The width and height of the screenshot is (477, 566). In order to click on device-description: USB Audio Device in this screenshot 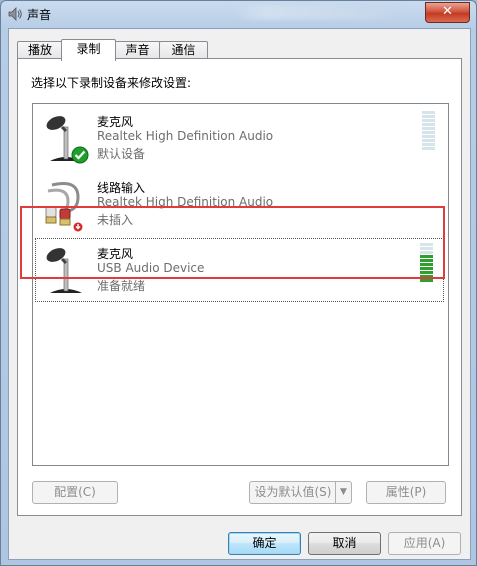, I will do `click(151, 268)`.